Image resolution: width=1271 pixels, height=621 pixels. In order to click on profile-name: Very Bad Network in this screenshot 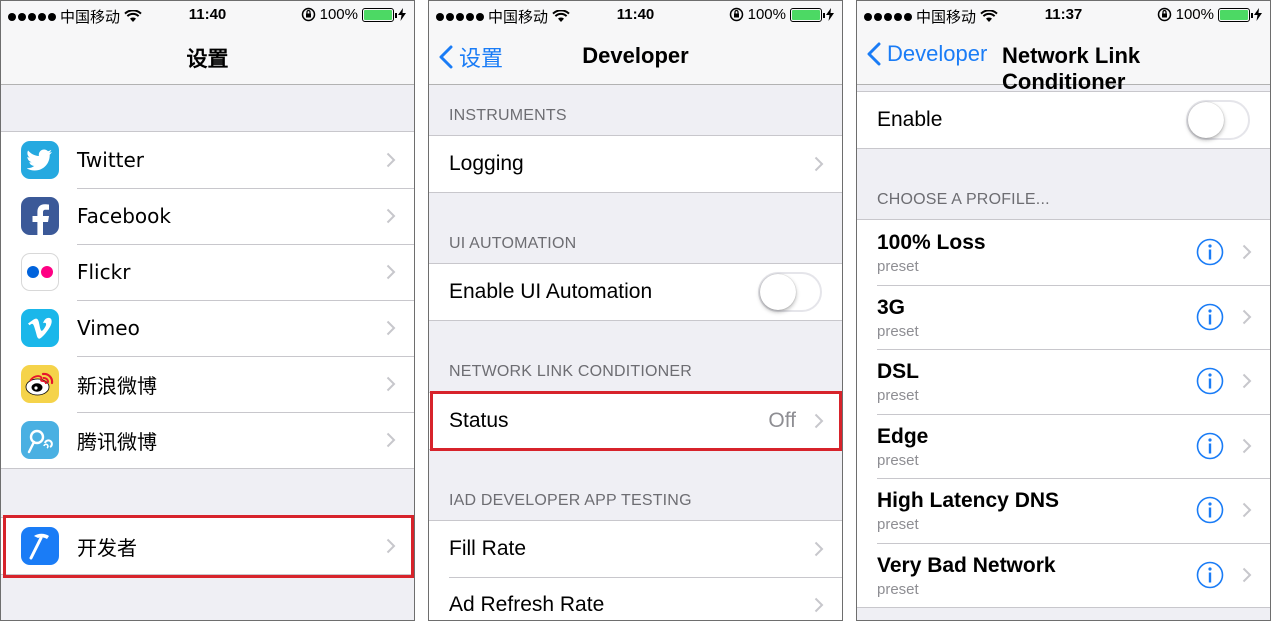, I will do `click(966, 565)`.